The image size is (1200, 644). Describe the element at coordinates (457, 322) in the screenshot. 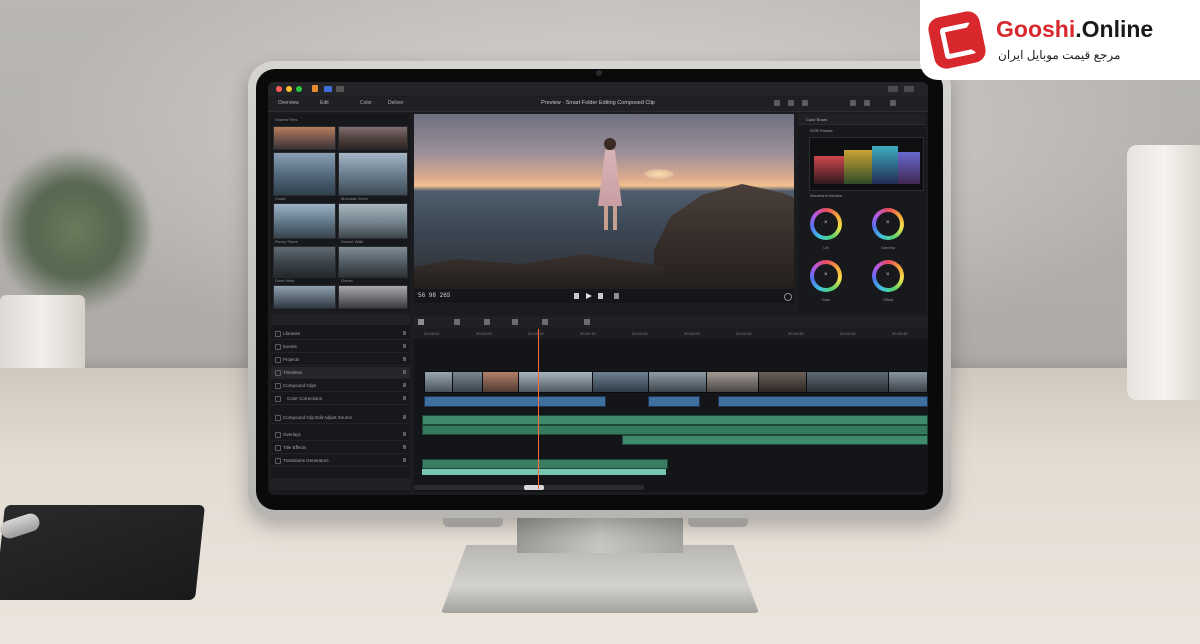

I see `trim-tool-icon` at that location.